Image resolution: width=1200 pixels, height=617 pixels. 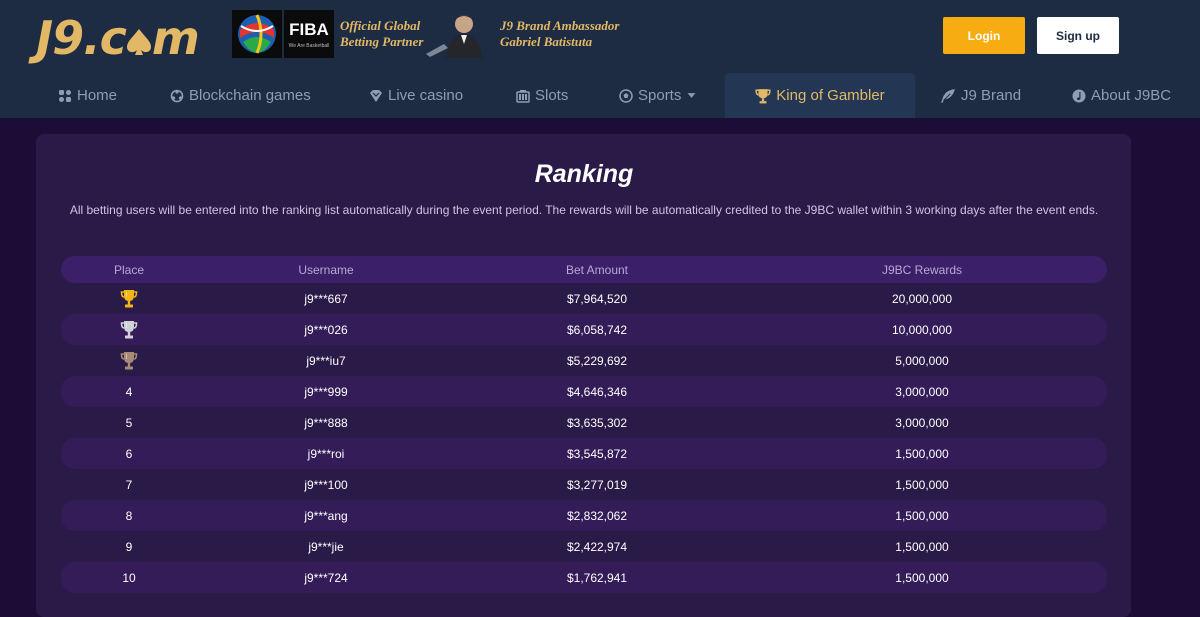 I want to click on nav-item-slots: Slots, so click(x=542, y=95).